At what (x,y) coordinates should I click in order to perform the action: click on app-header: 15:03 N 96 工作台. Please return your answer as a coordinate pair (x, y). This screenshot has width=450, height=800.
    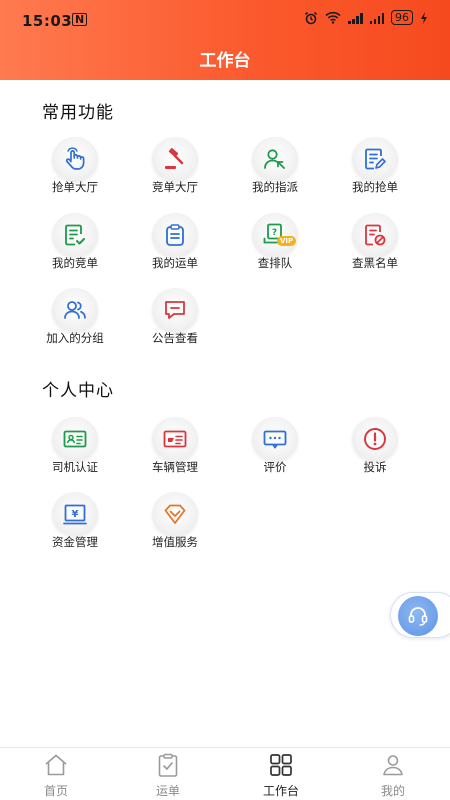
    Looking at the image, I should click on (225, 40).